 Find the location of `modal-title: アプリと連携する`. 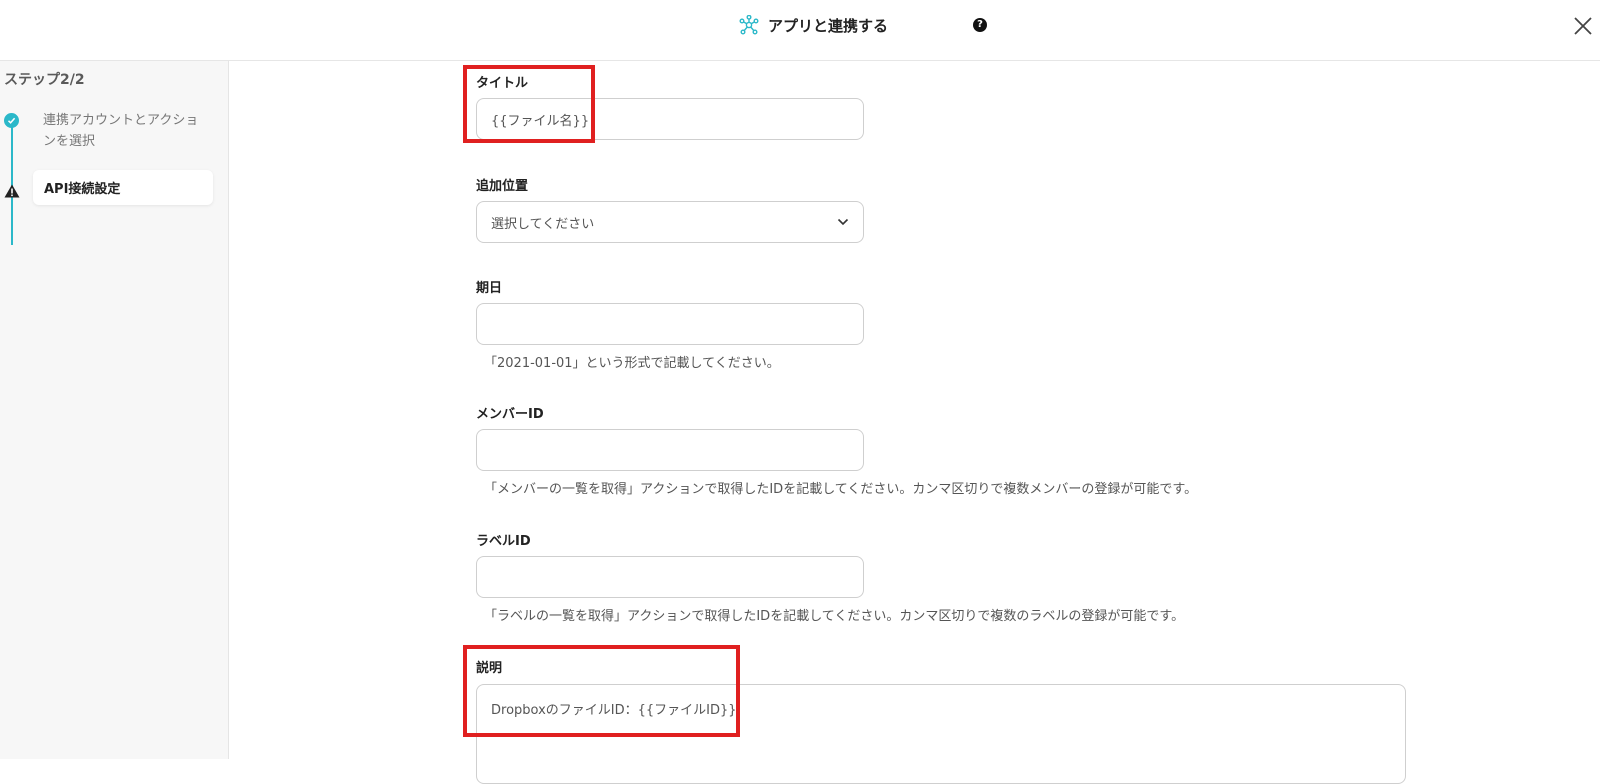

modal-title: アプリと連携する is located at coordinates (813, 25).